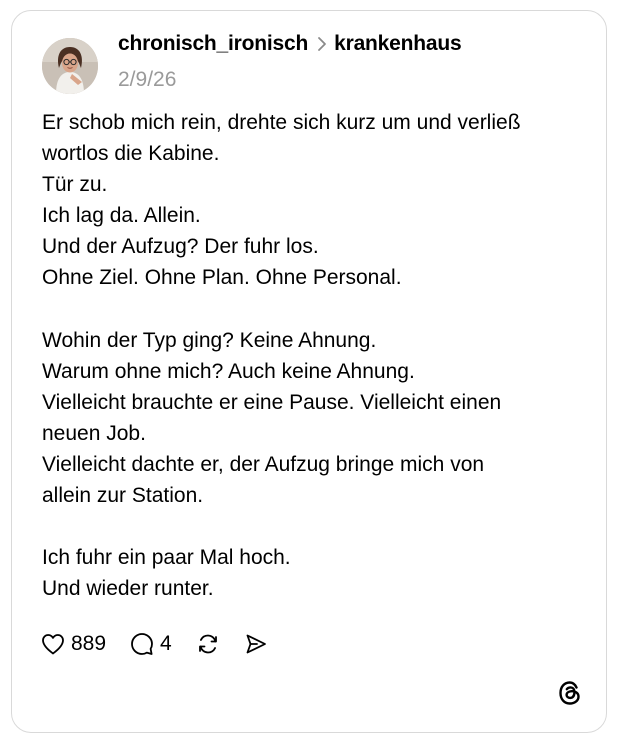 The image size is (620, 745). Describe the element at coordinates (166, 558) in the screenshot. I see `post-text-line: Ich fuhr ein paar Mal hoch.` at that location.